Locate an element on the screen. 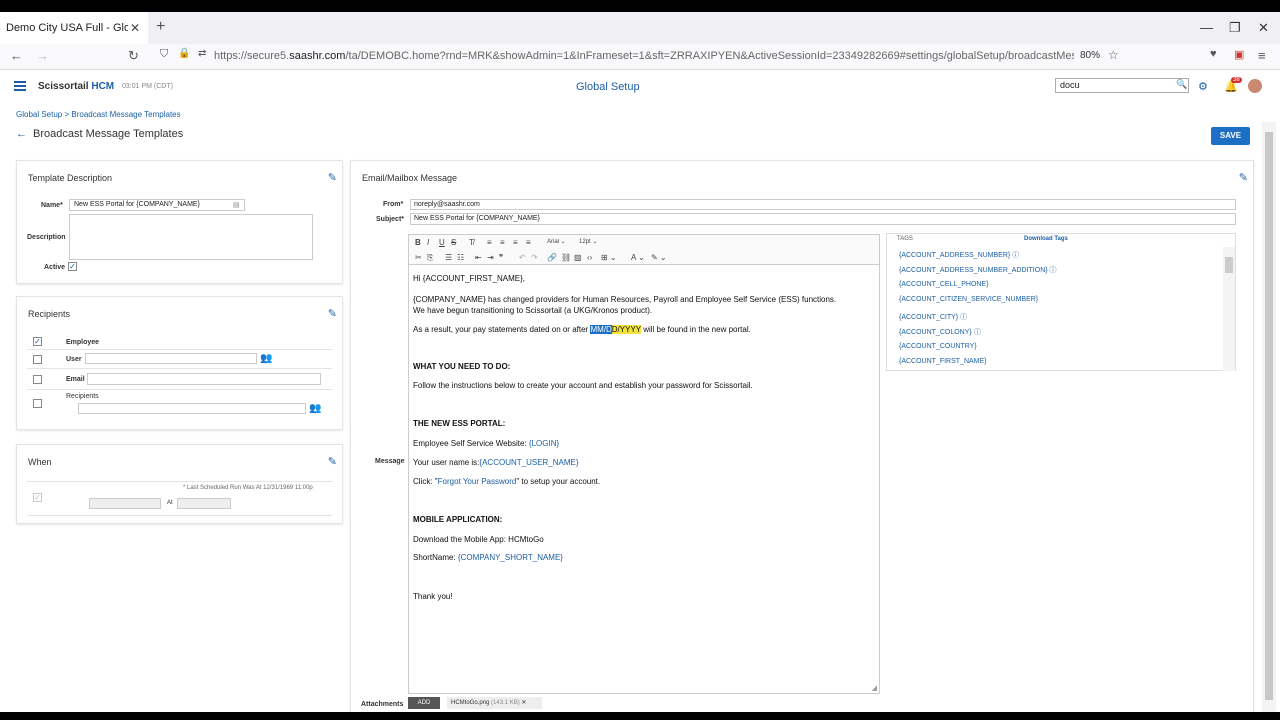 The height and width of the screenshot is (720, 1280). clear-format-icon: T̸ is located at coordinates (471, 242).